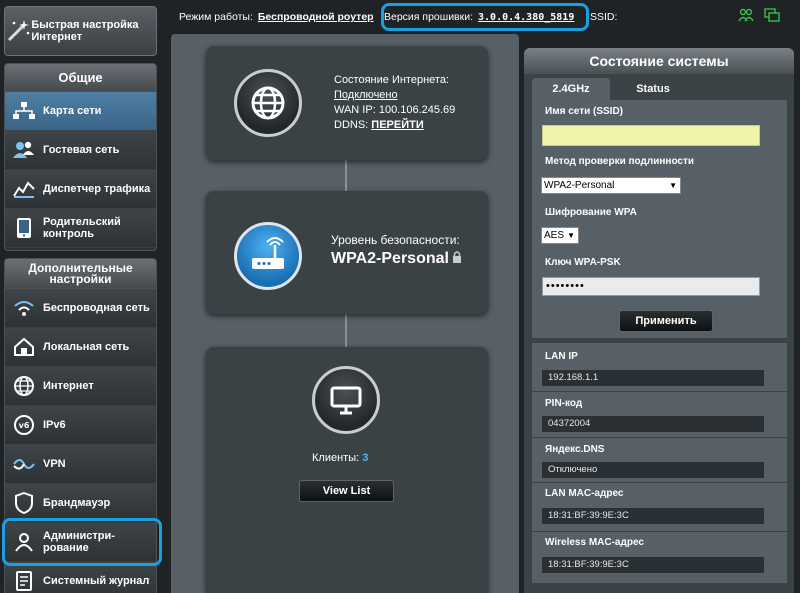 The height and width of the screenshot is (593, 800). Describe the element at coordinates (390, 258) in the screenshot. I see `security-value: WPA2-Personal` at that location.